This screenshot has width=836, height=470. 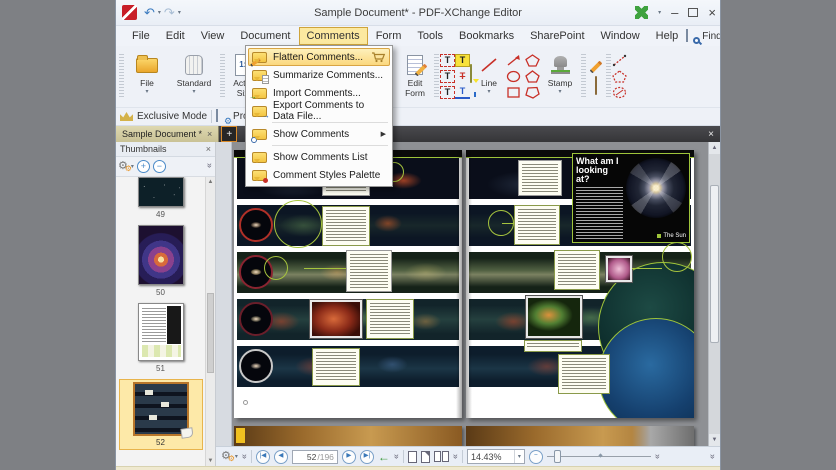 What do you see at coordinates (168, 134) in the screenshot?
I see `document-tab: Sample Document * ×` at bounding box center [168, 134].